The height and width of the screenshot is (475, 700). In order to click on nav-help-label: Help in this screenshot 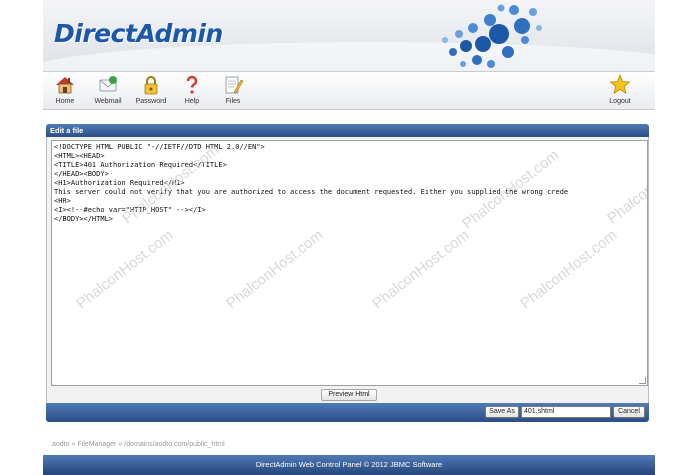, I will do `click(192, 101)`.